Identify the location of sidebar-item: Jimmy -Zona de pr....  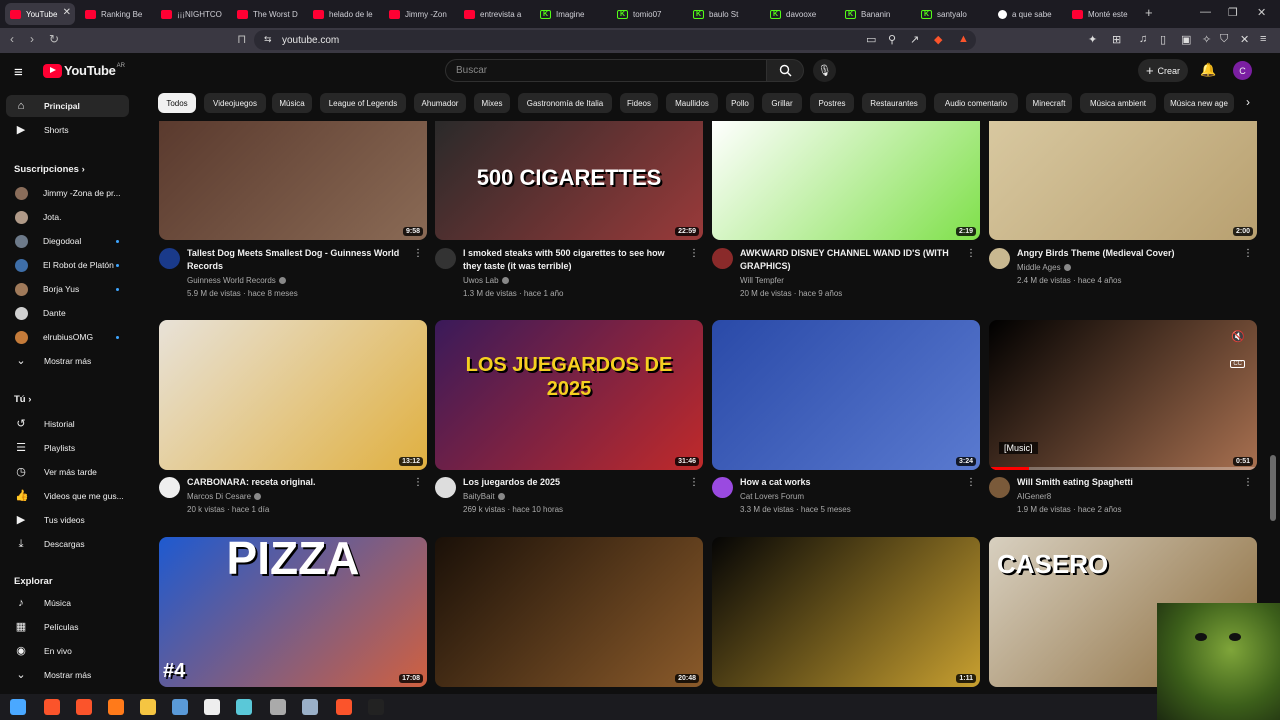
(67, 193).